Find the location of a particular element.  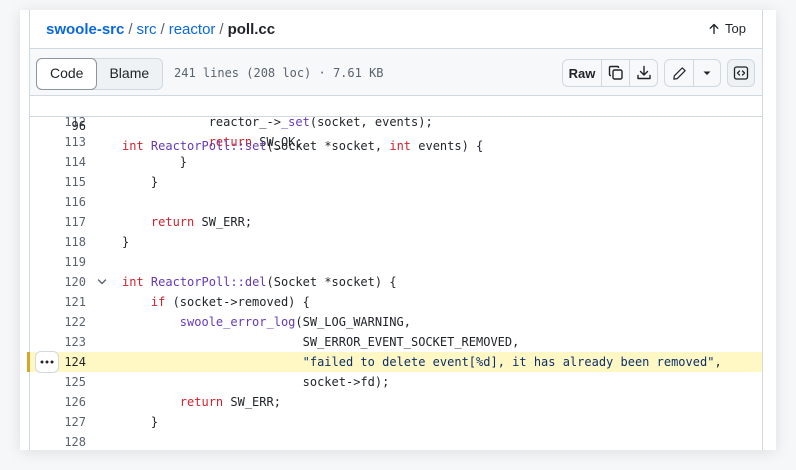

line-number: 128 is located at coordinates (58, 441).